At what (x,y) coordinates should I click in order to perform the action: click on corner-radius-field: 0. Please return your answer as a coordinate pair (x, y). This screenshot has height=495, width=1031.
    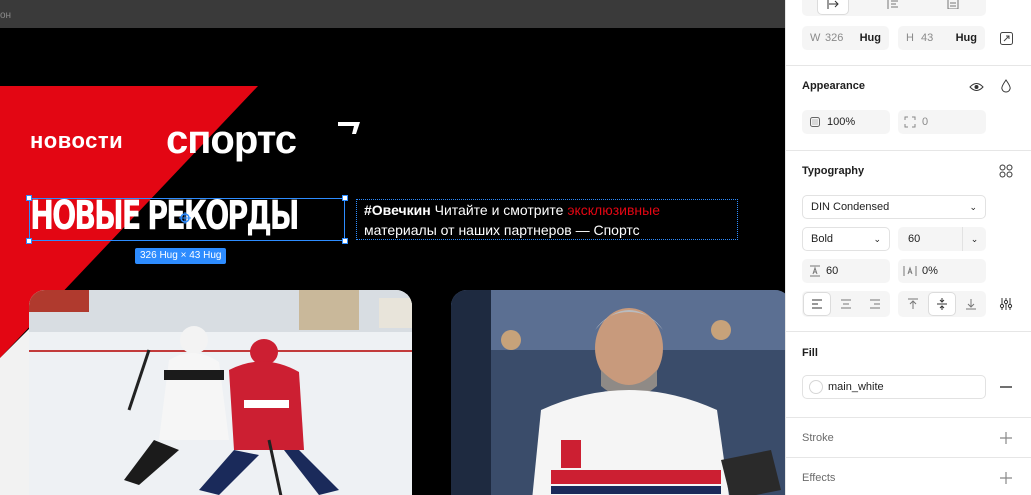
    Looking at the image, I should click on (942, 122).